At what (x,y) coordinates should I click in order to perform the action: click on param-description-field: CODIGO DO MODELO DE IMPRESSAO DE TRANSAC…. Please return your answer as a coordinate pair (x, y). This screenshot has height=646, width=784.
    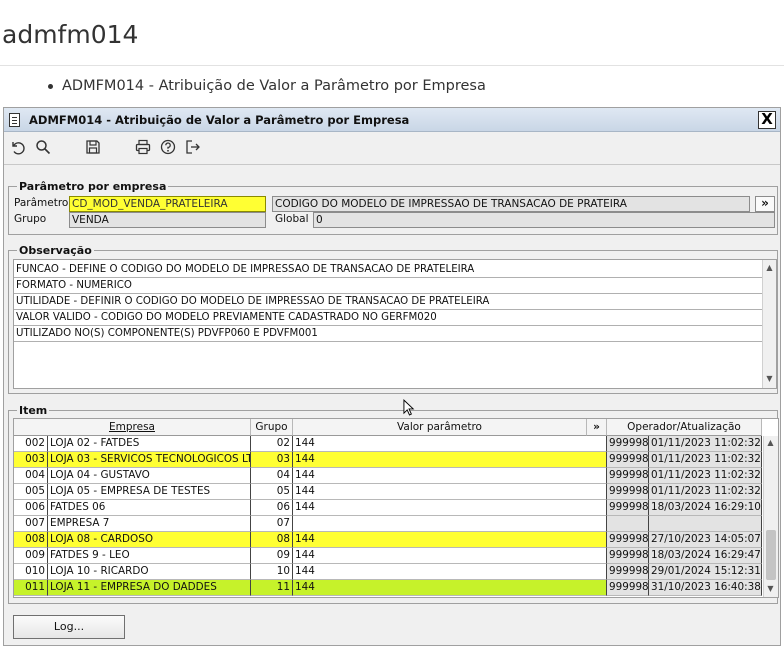
    Looking at the image, I should click on (511, 204).